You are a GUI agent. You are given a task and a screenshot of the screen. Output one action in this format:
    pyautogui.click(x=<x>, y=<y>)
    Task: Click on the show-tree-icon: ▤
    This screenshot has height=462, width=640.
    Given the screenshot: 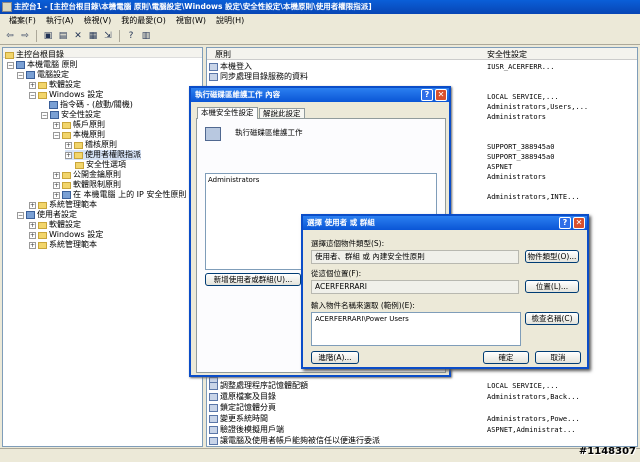 What is the action you would take?
    pyautogui.click(x=63, y=36)
    